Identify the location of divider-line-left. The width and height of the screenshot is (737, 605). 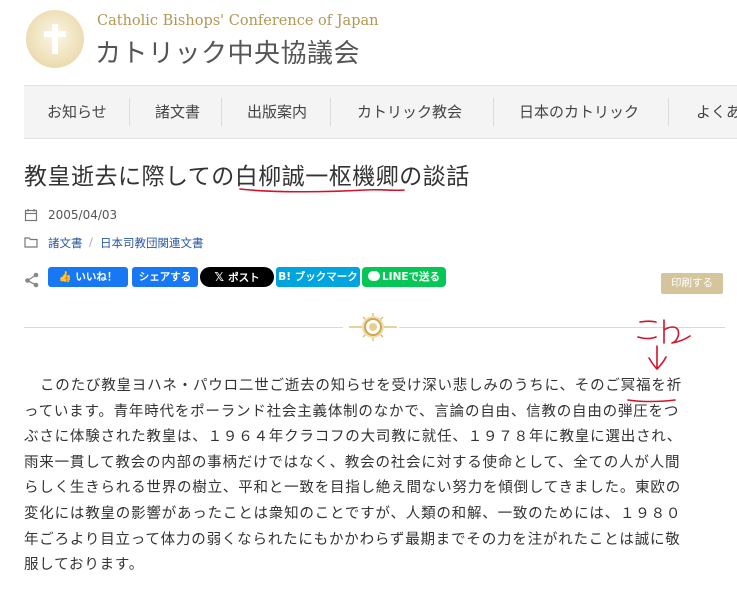
(183, 327).